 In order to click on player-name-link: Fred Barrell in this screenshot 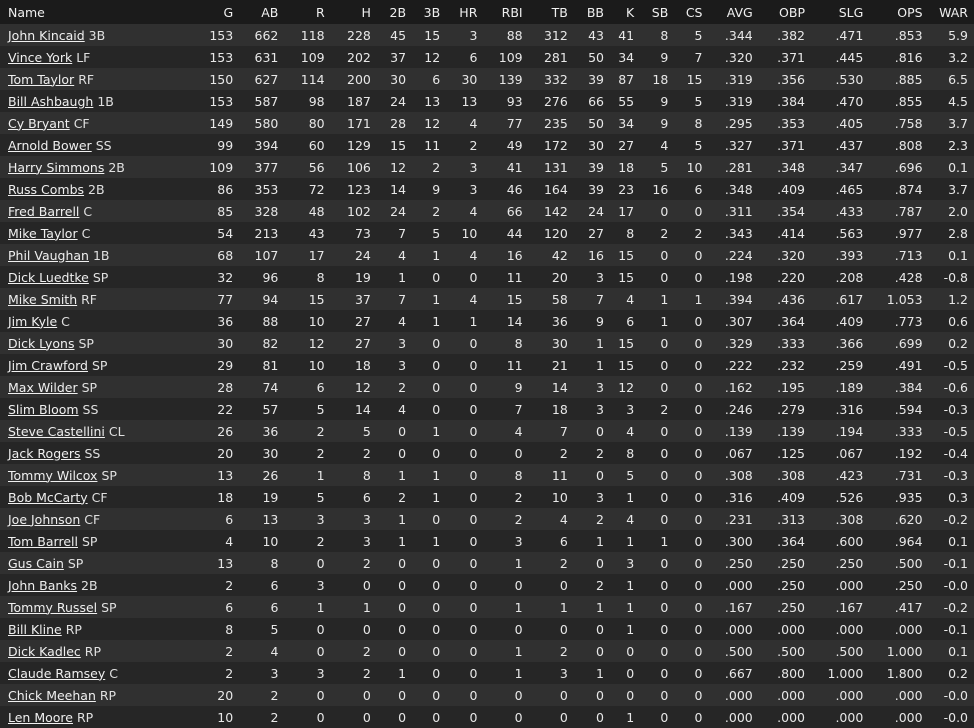, I will do `click(43, 211)`.